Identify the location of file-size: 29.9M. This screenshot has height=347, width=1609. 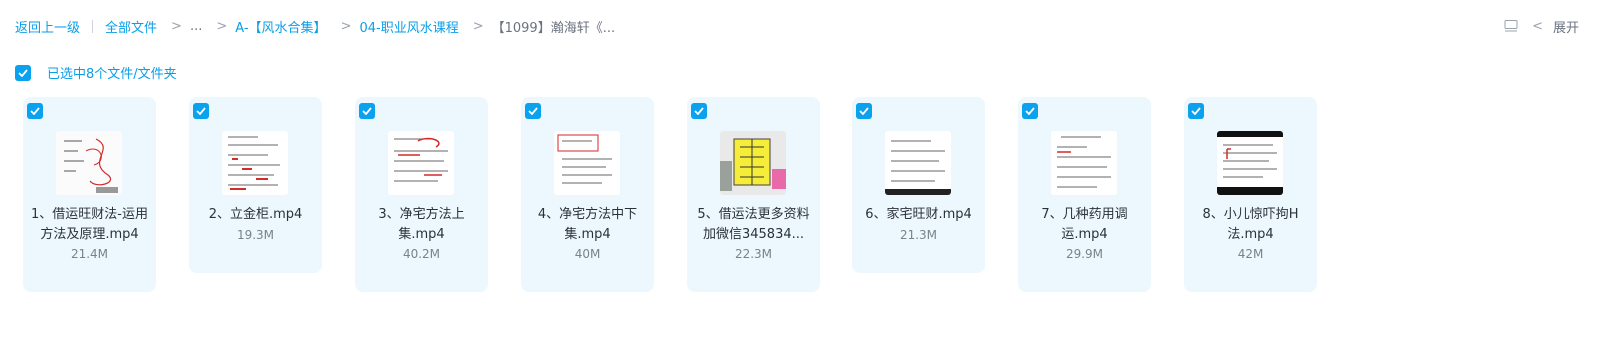
(1084, 254).